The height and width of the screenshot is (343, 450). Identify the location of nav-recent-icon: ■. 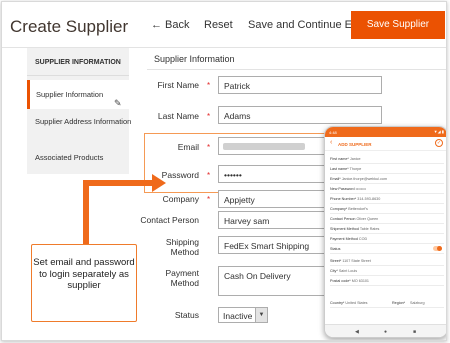
(414, 332).